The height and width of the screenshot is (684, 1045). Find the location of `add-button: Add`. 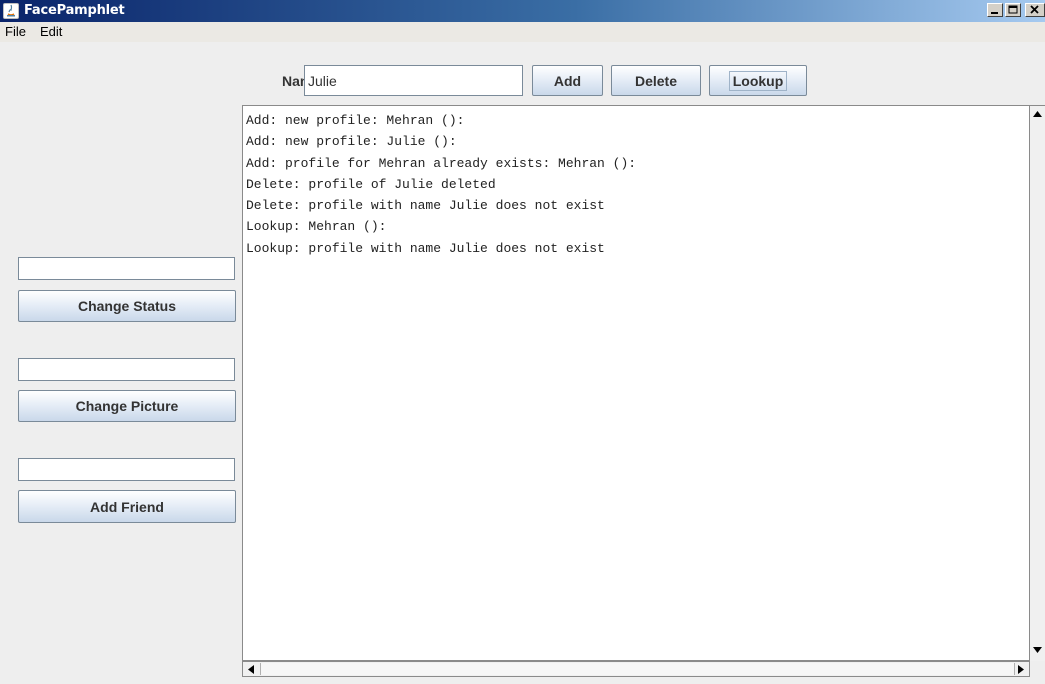

add-button: Add is located at coordinates (567, 80).